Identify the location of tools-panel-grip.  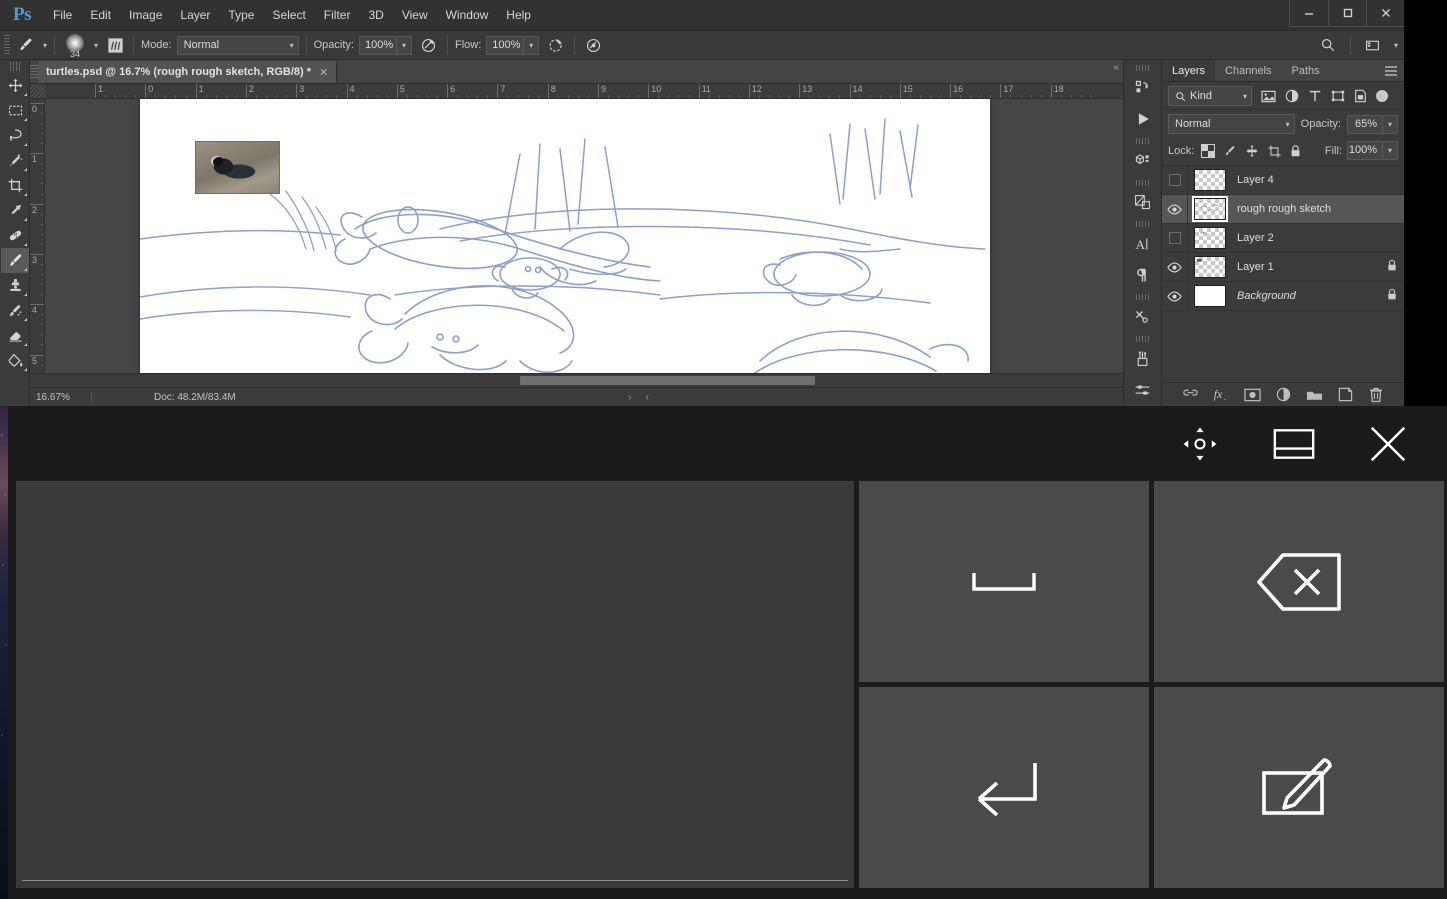
(14, 66).